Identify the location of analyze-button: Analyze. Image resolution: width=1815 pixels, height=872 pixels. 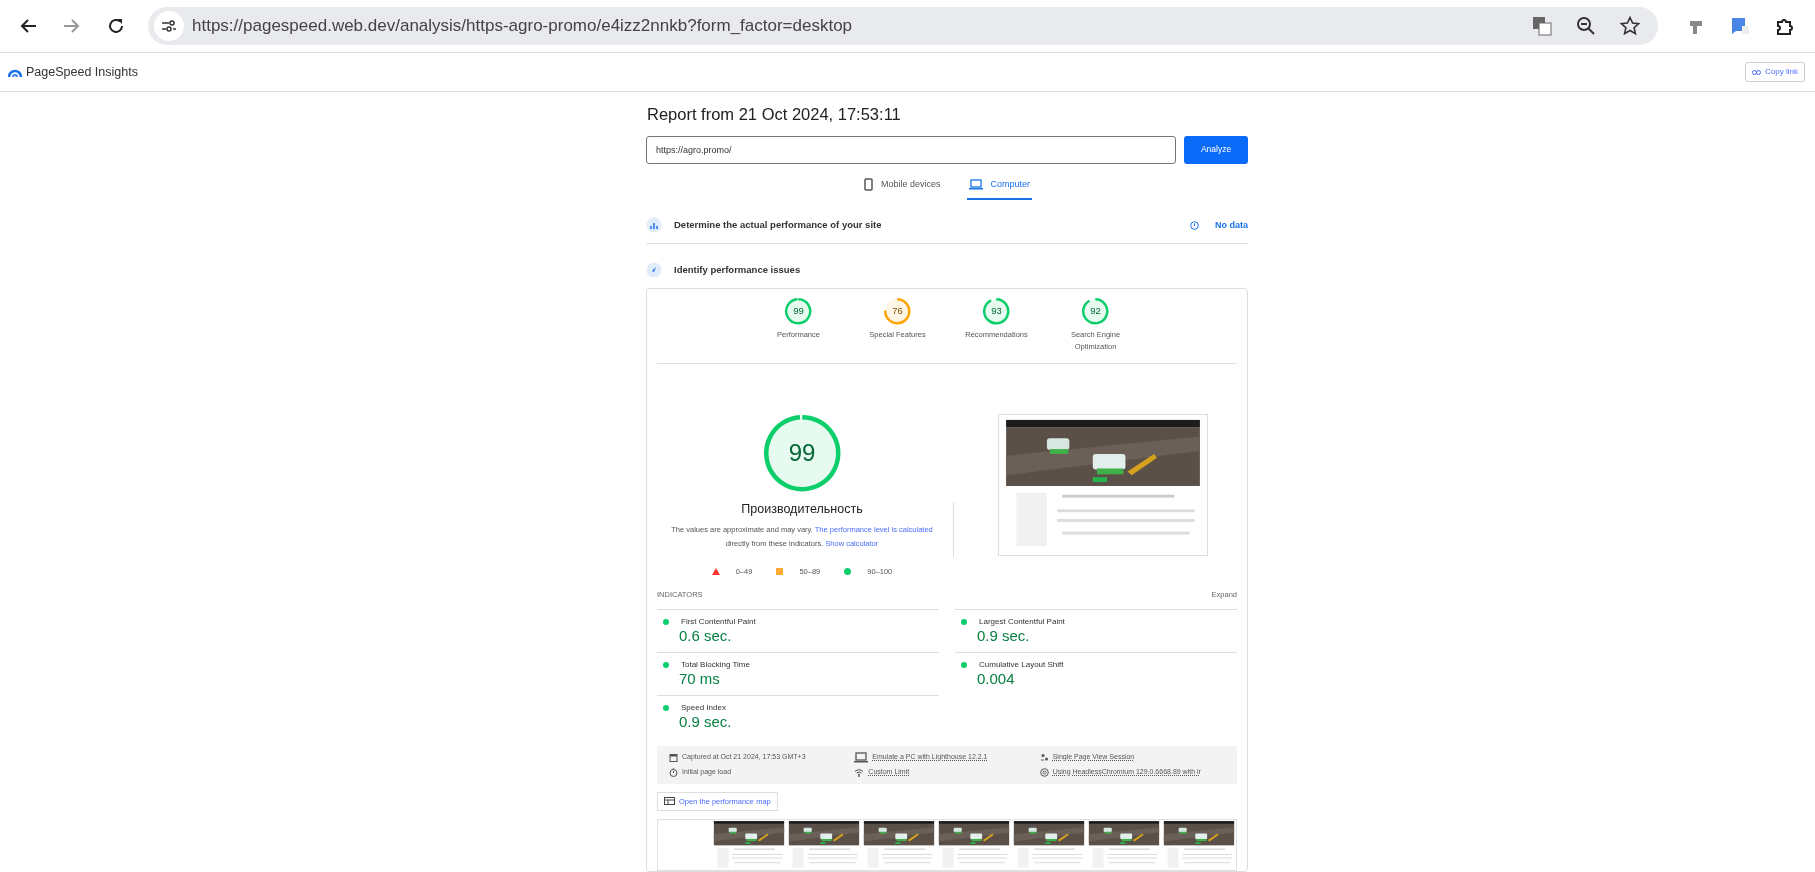
(1216, 149).